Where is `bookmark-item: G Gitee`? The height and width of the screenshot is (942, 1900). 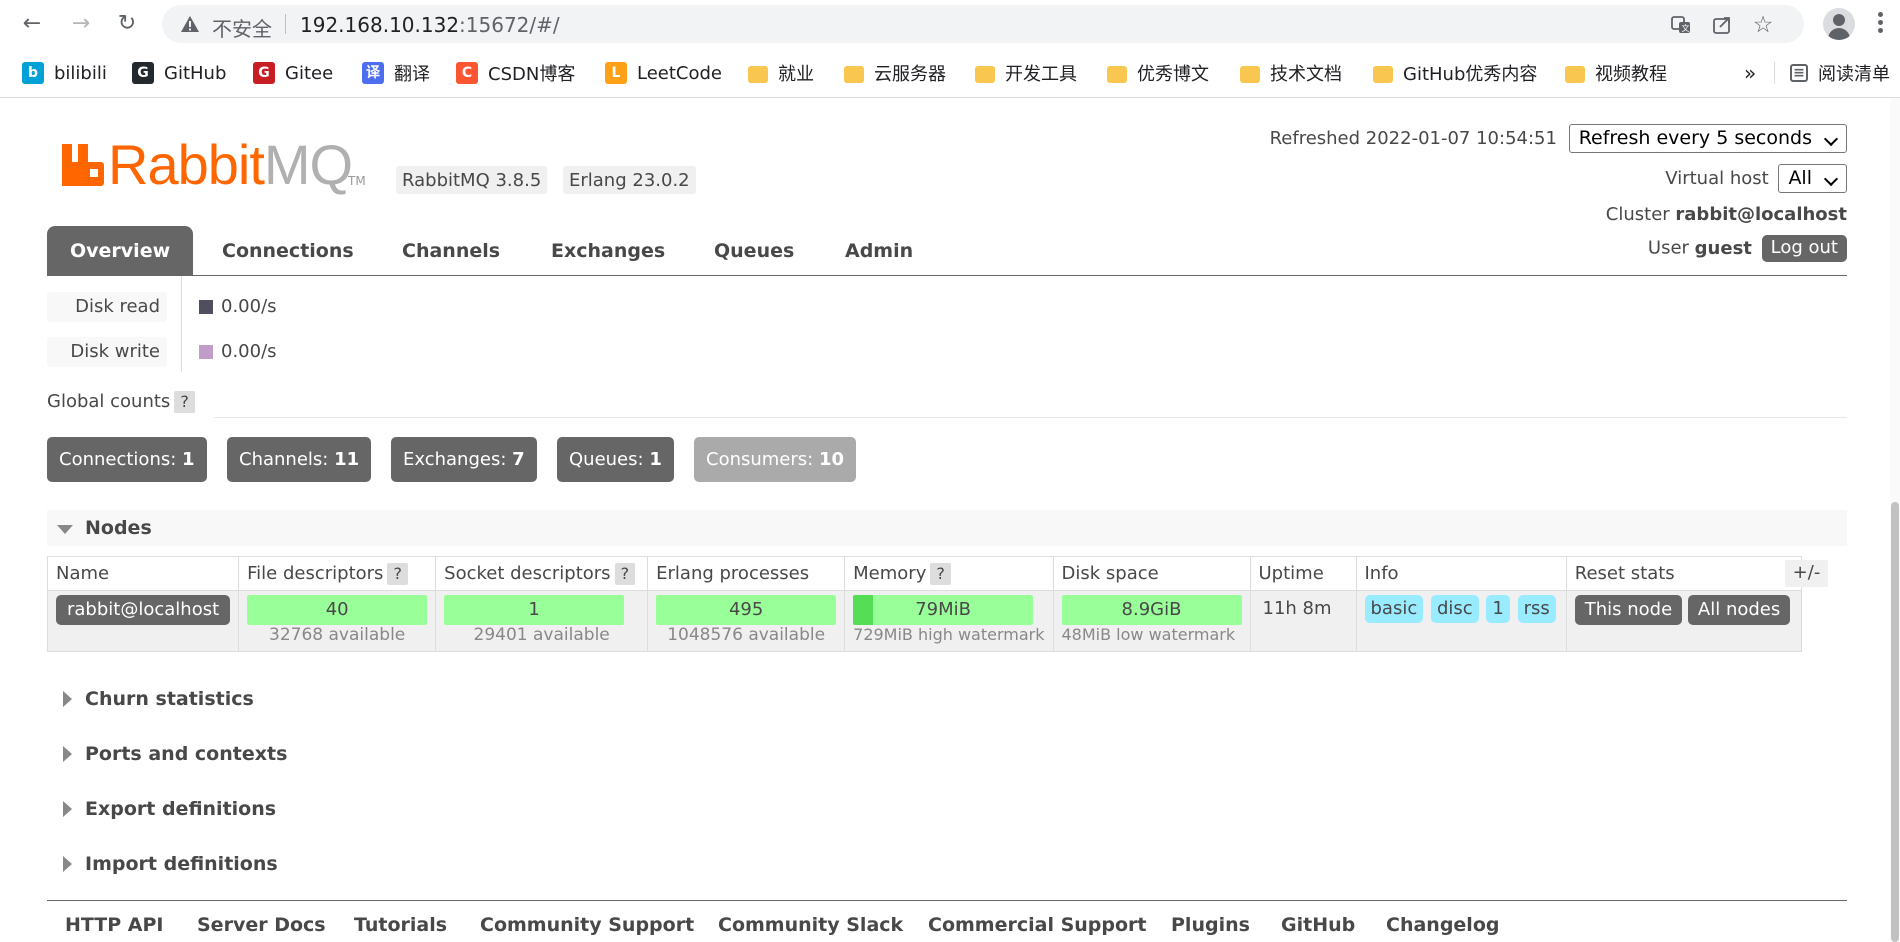 bookmark-item: G Gitee is located at coordinates (293, 73).